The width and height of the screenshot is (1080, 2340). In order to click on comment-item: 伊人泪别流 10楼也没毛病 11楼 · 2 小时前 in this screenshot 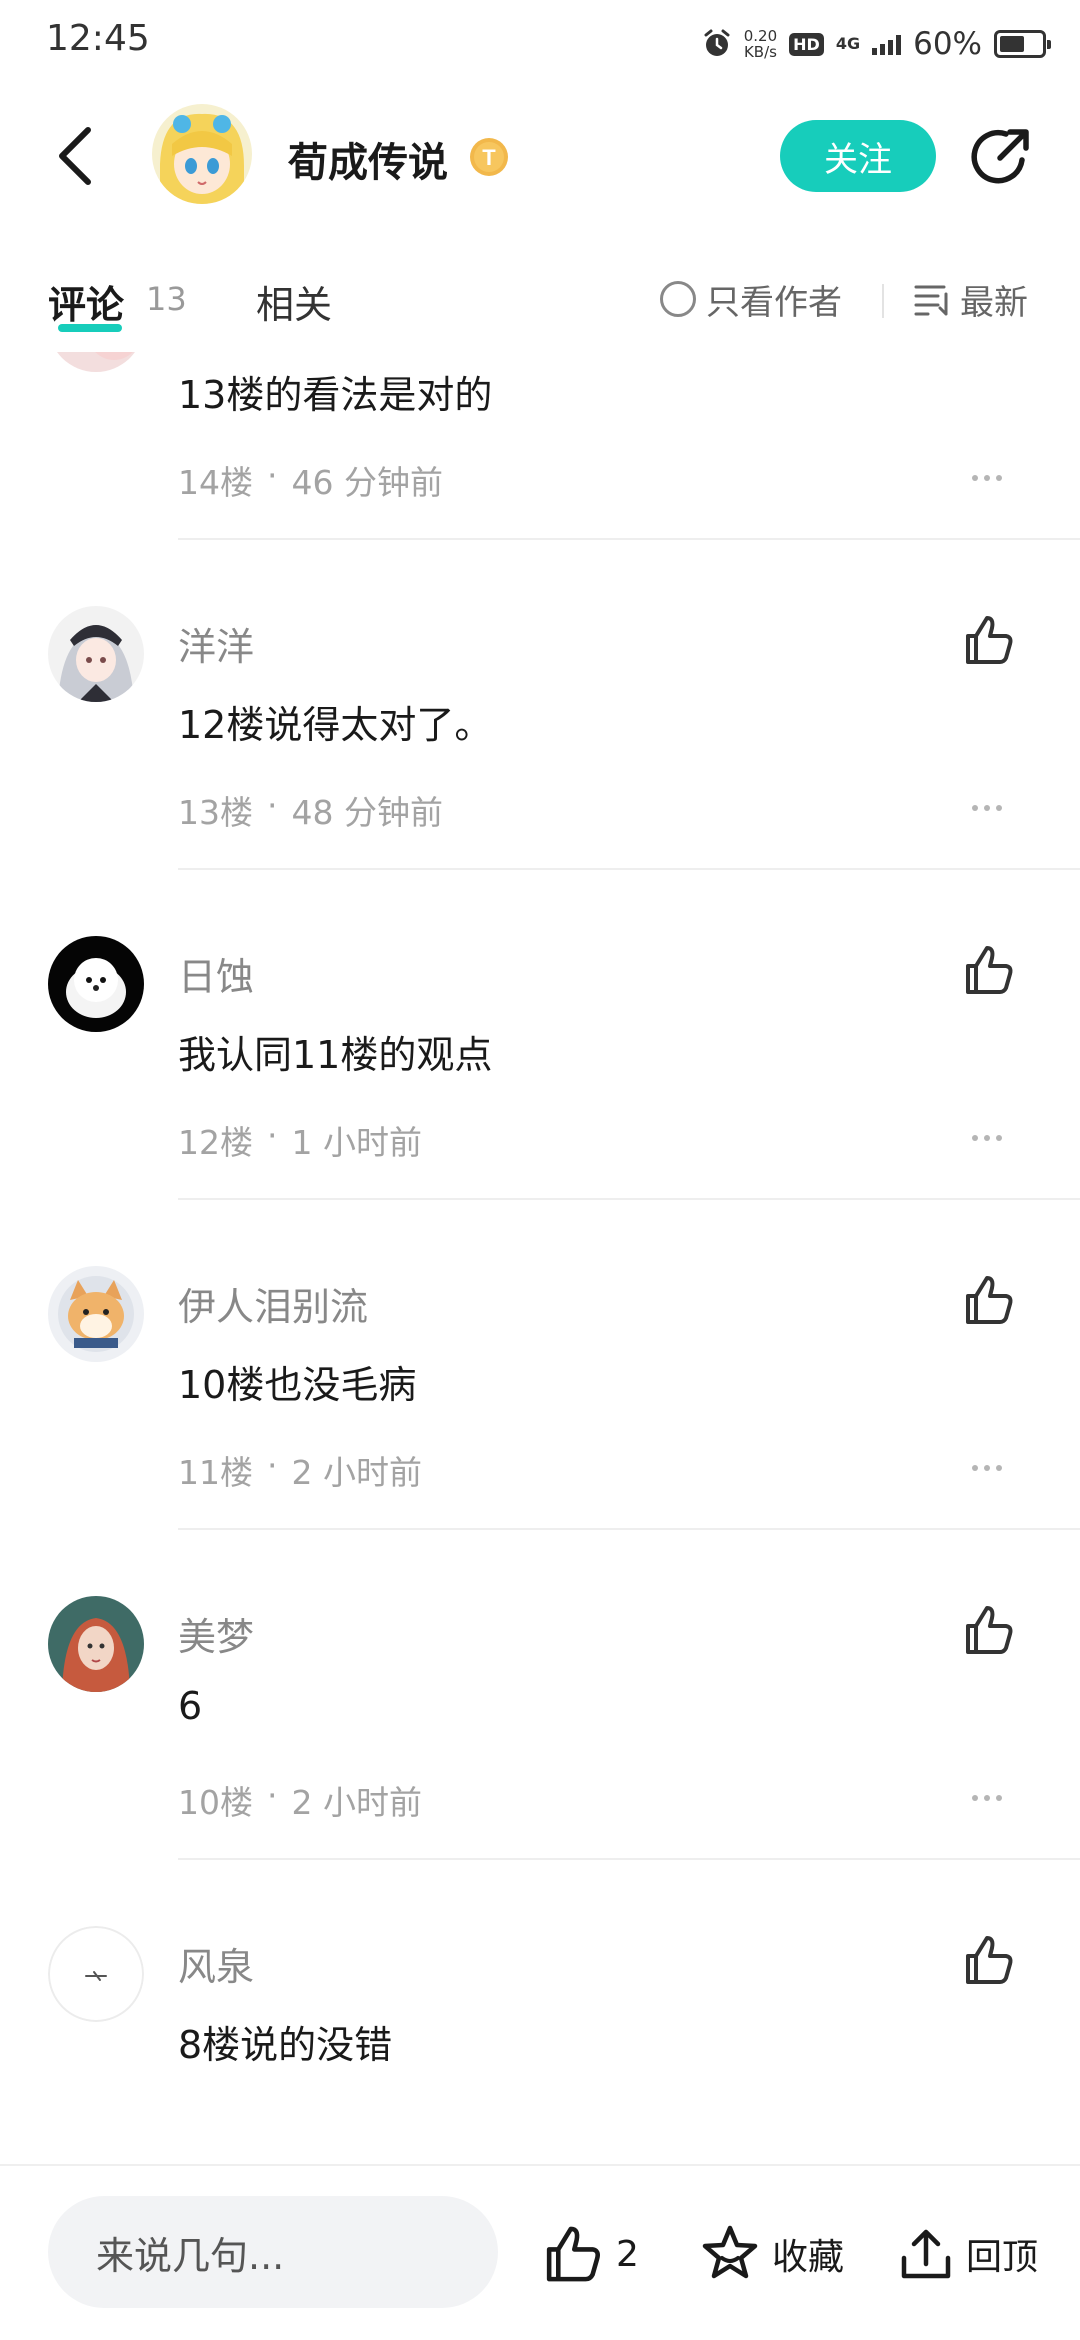, I will do `click(540, 1401)`.